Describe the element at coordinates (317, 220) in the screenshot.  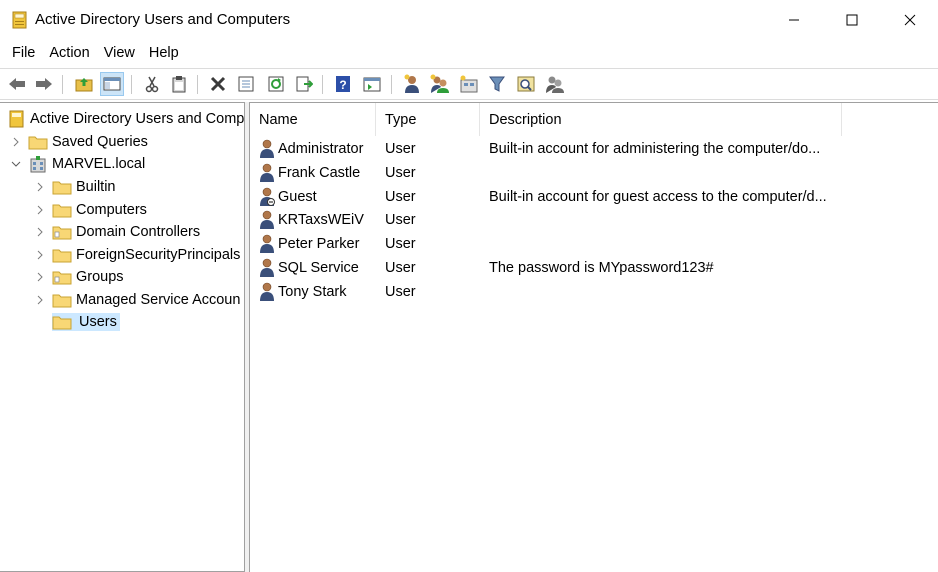
I see `cell-name: KRTaxsWEiV` at that location.